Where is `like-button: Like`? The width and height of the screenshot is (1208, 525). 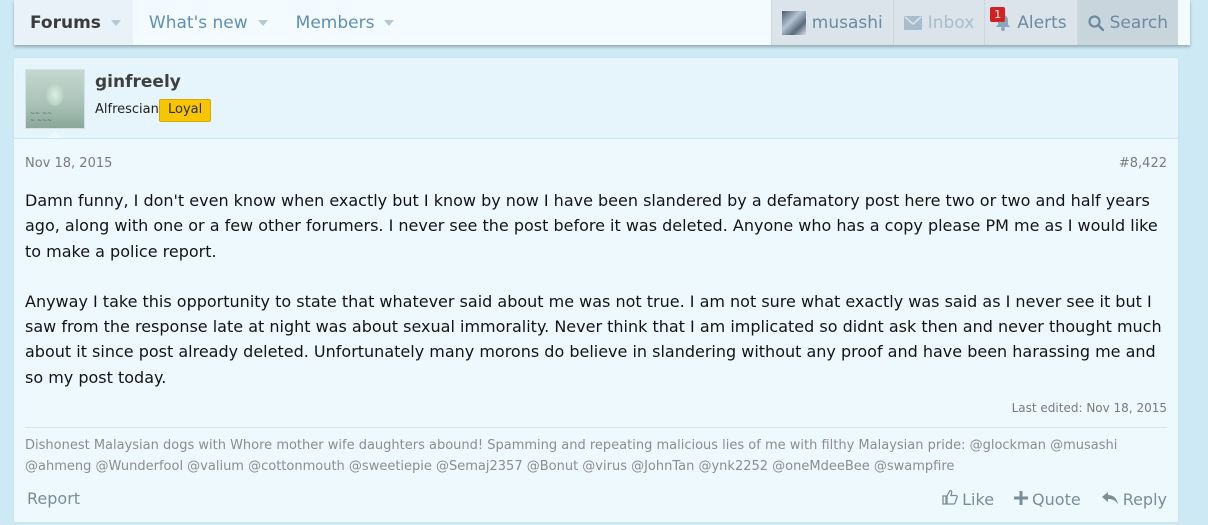 like-button: Like is located at coordinates (968, 499).